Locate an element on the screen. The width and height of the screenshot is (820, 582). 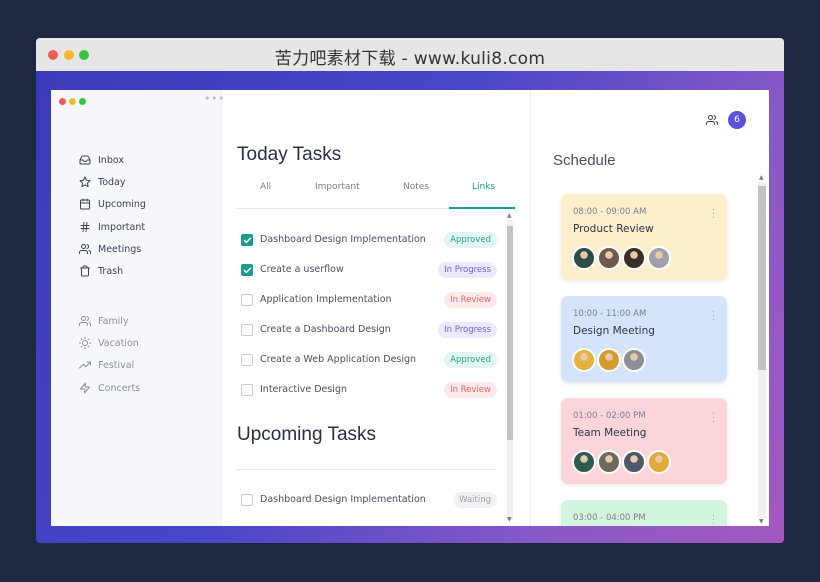
sidebar-item-today: Today is located at coordinates (102, 182).